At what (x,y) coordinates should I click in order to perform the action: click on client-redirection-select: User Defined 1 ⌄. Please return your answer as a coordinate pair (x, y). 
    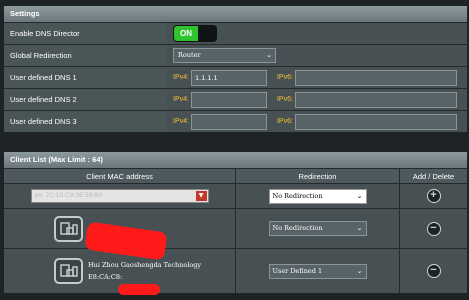
    Looking at the image, I should click on (317, 271).